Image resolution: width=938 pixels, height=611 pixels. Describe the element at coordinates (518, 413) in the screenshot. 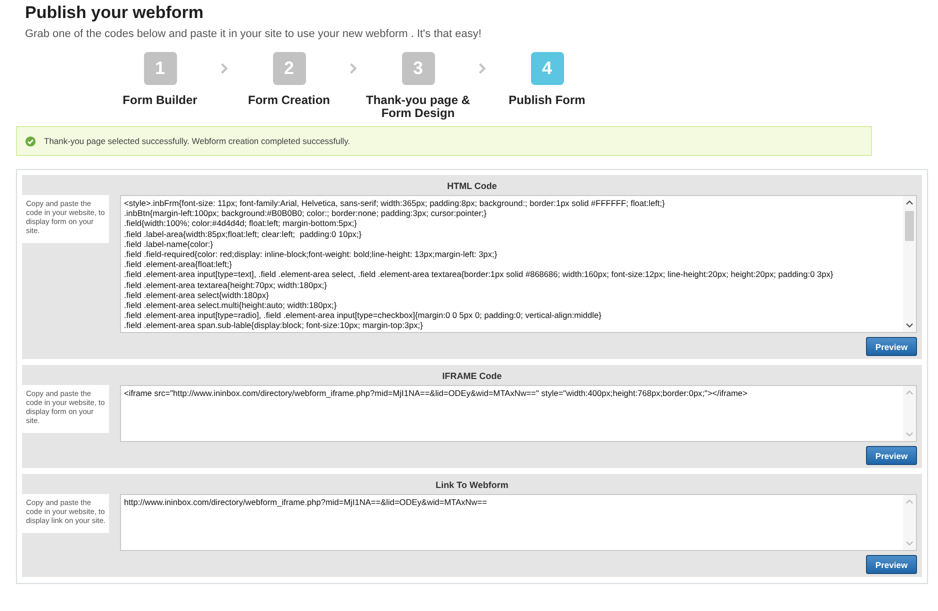

I see `code-field: <iframe src="http://www.ininbox.com/directory/webform_iframe.php?mid=MjI1NA==&lid=ODEy&wid=MTAxNw==" style="width:400px;height:768px;border:0px;"></iframe>` at that location.